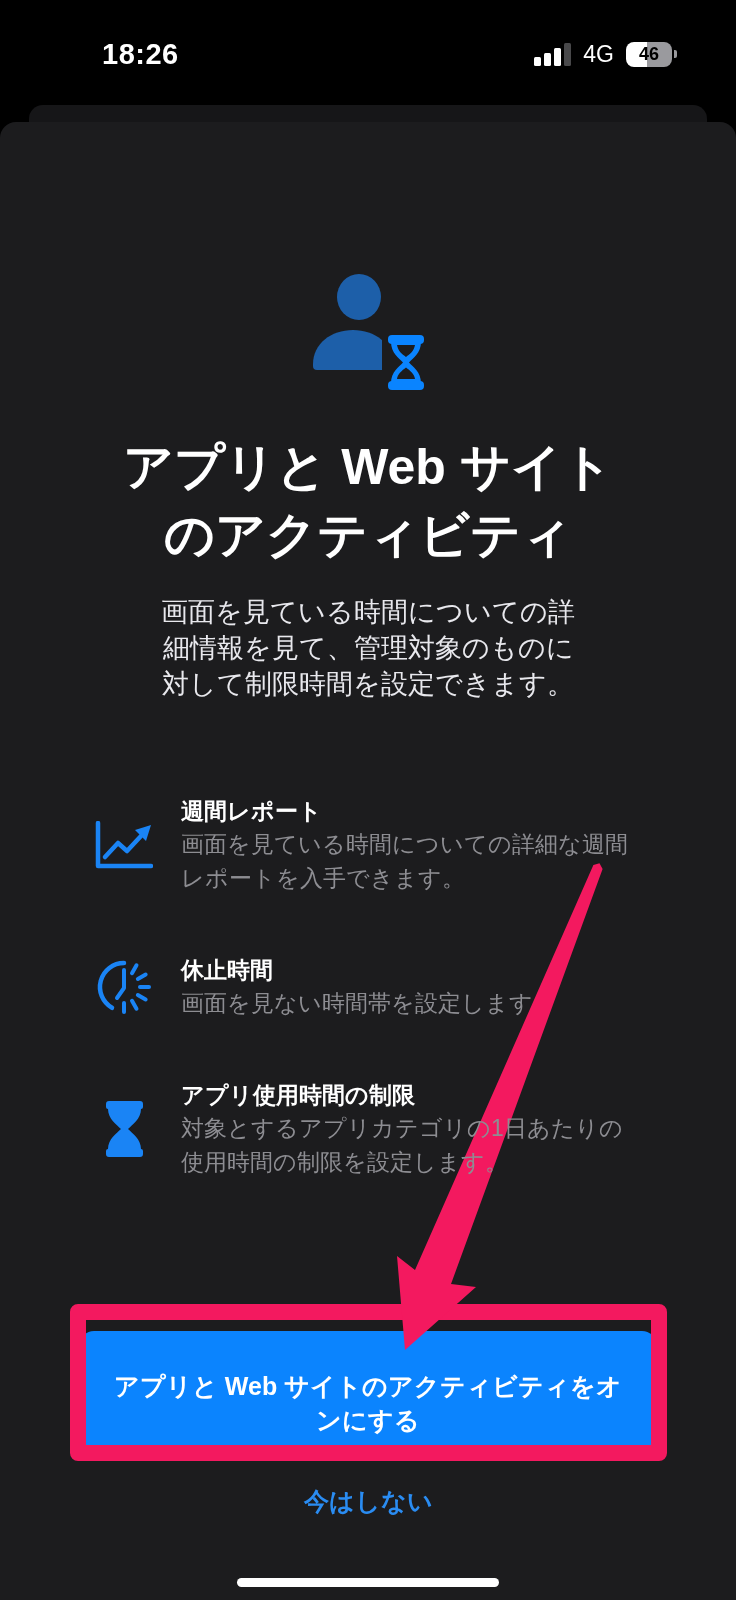  Describe the element at coordinates (553, 54) in the screenshot. I see `signal-icon` at that location.